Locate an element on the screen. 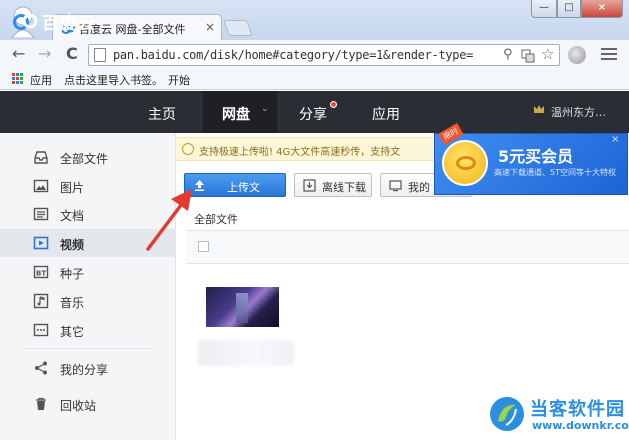  sidebar-item-label: 其它 is located at coordinates (72, 332).